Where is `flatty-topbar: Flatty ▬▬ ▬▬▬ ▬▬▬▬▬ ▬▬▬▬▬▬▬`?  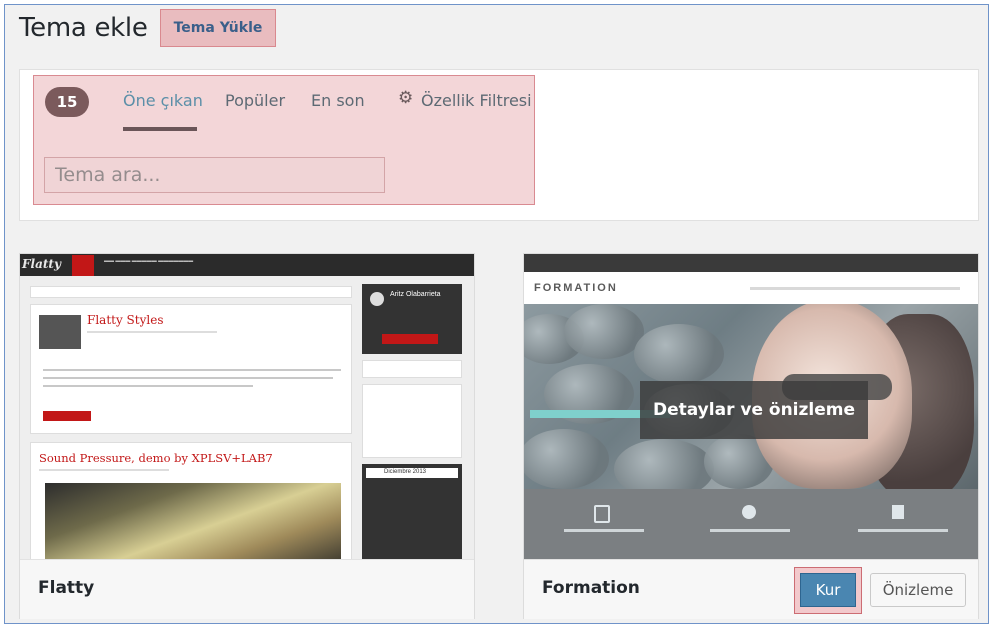 flatty-topbar: Flatty ▬▬ ▬▬▬ ▬▬▬▬▬ ▬▬▬▬▬▬▬ is located at coordinates (247, 265).